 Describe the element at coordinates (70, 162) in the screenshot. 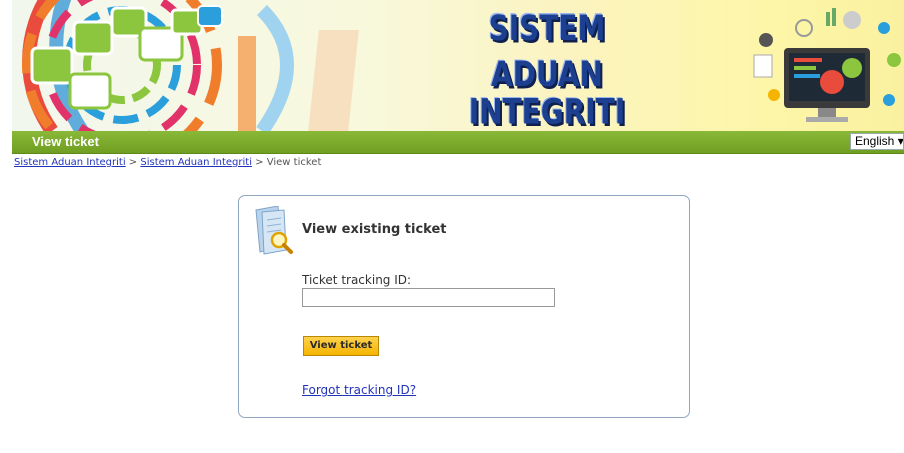

I see `breadcrumb-link-1: Sistem Aduan Integriti` at that location.